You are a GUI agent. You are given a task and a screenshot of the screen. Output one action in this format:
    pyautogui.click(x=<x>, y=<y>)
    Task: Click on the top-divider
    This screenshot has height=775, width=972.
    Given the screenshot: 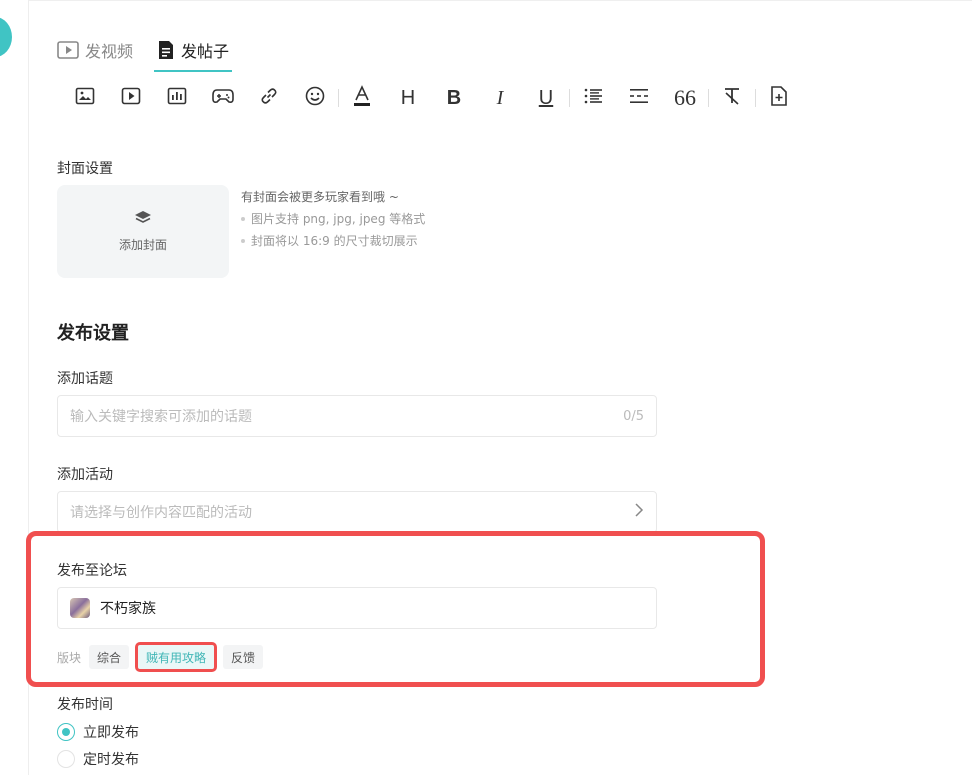 What is the action you would take?
    pyautogui.click(x=500, y=0)
    